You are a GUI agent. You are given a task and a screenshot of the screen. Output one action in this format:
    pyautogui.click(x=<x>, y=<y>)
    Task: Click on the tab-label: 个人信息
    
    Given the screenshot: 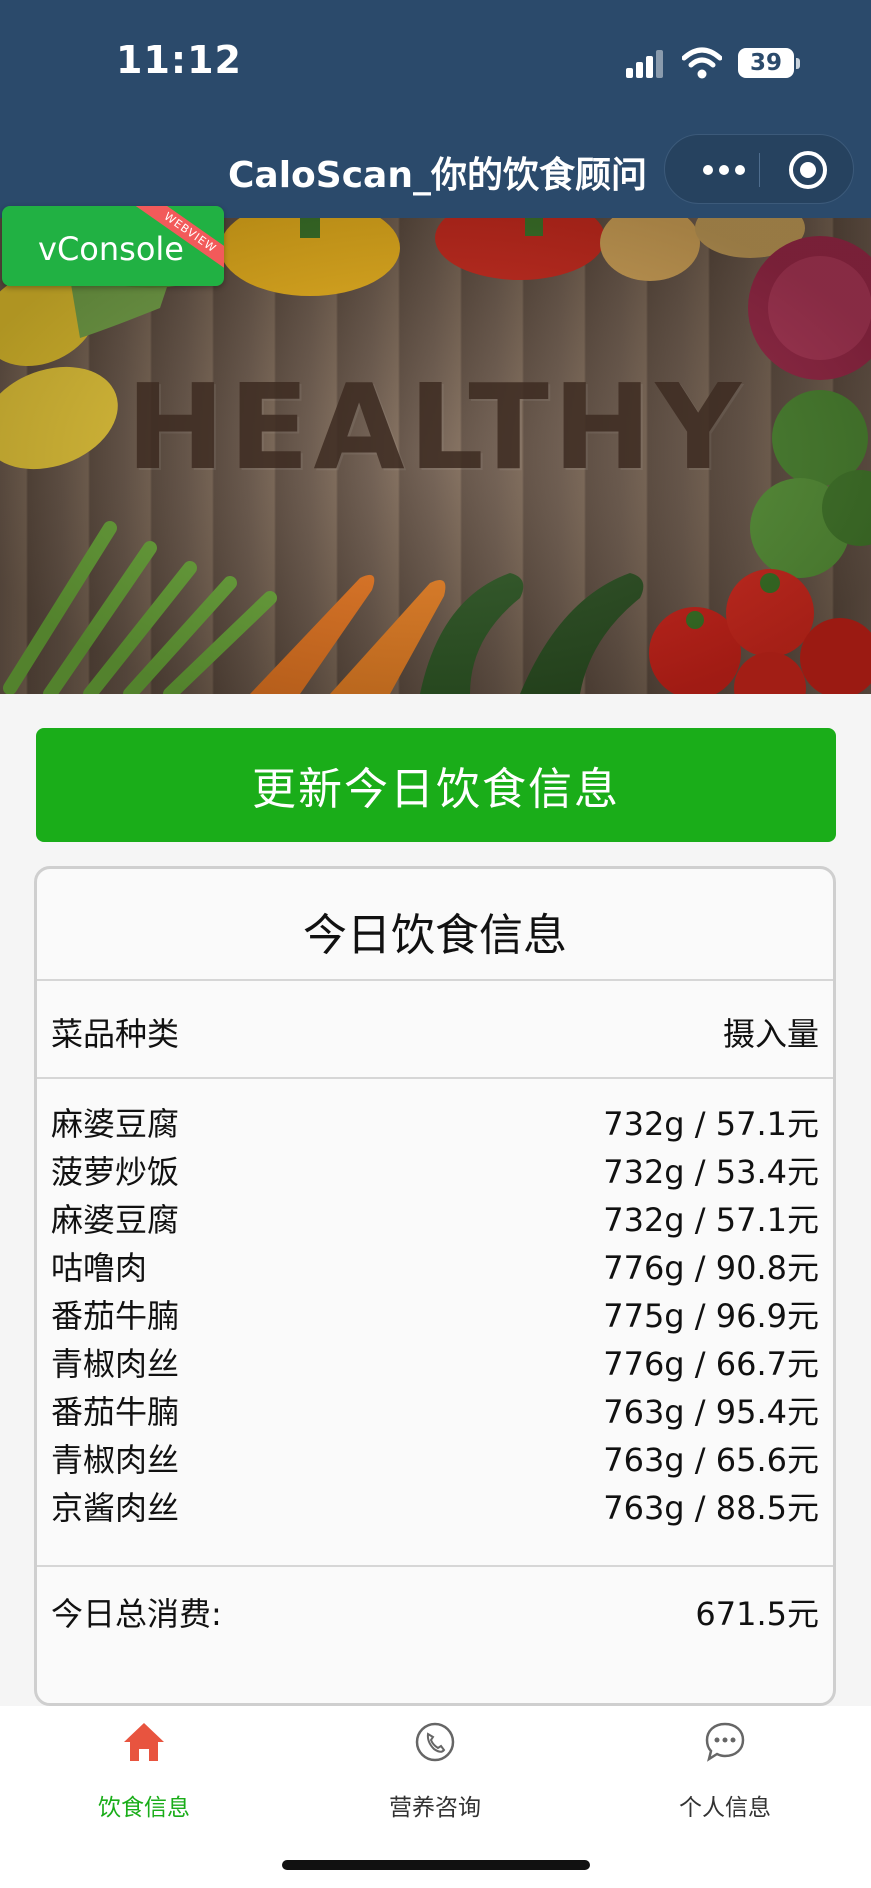 What is the action you would take?
    pyautogui.click(x=725, y=1808)
    